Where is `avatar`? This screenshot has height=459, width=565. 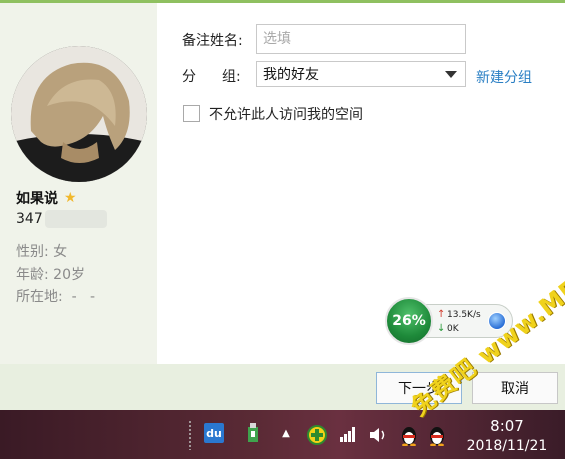
avatar is located at coordinates (79, 114).